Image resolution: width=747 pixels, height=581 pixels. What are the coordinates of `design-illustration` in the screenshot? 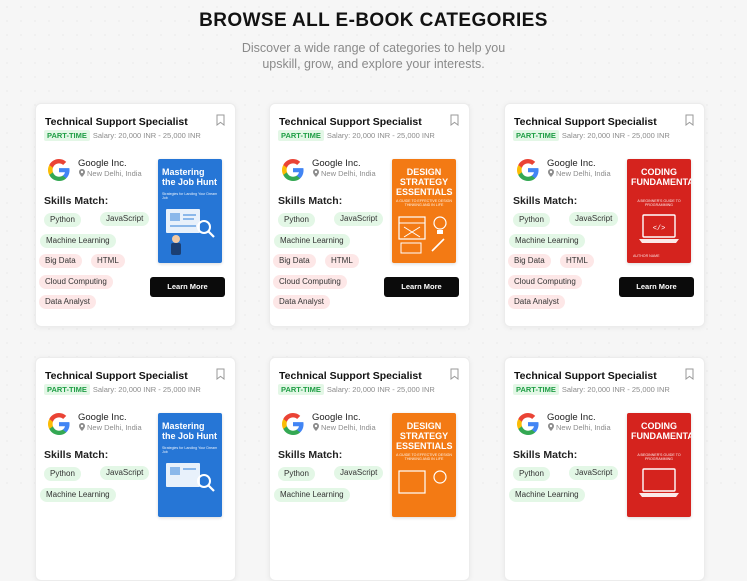 It's located at (422, 482).